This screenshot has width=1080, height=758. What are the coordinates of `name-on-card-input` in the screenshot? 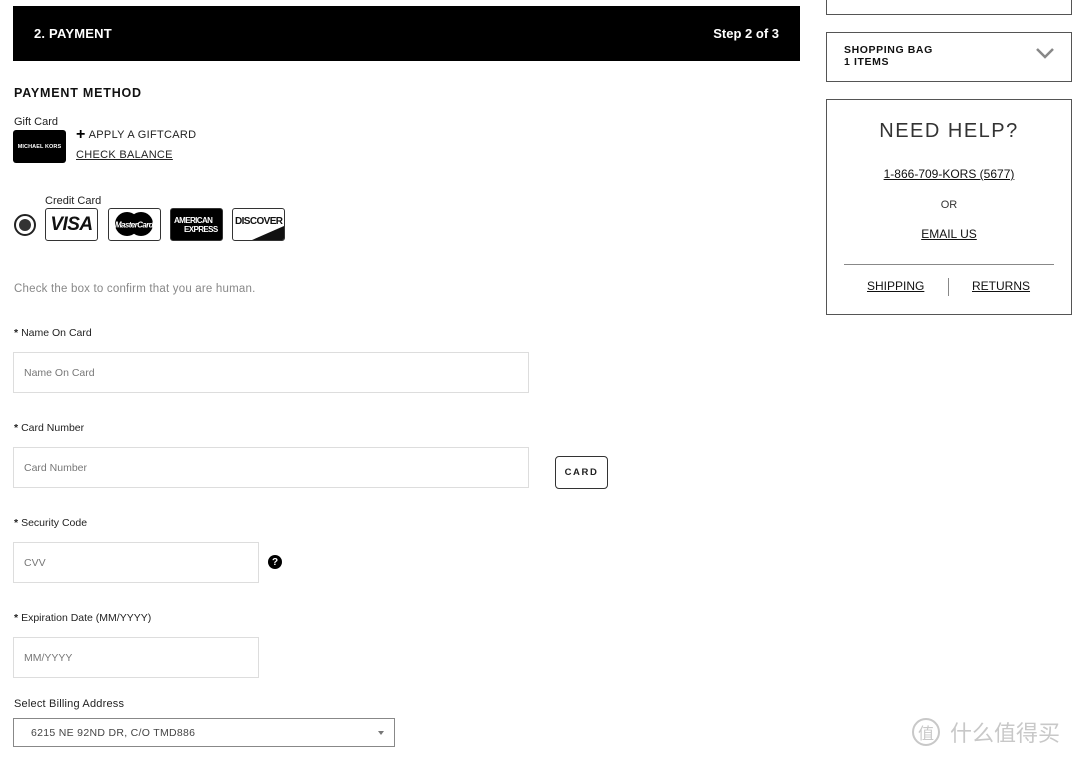 It's located at (271, 372).